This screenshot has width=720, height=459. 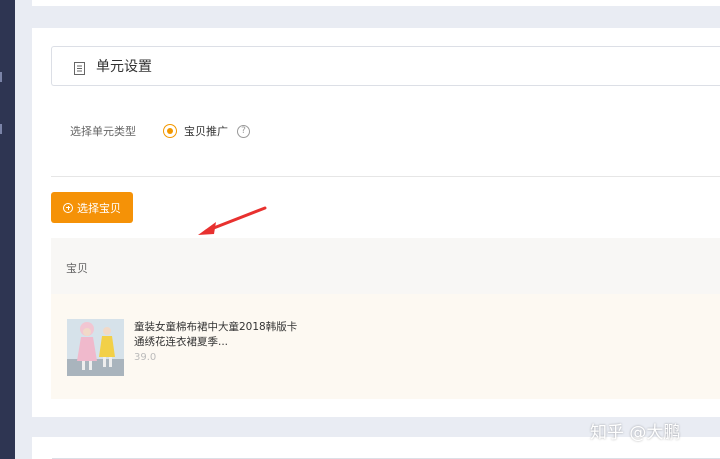 I want to click on watermark: 知乎 @大鹏, so click(x=635, y=433).